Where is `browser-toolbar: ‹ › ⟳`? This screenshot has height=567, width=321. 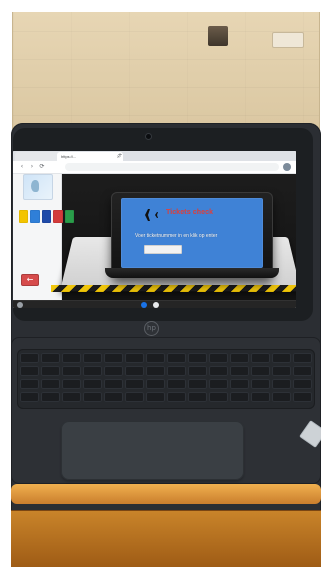 browser-toolbar: ‹ › ⟳ is located at coordinates (154, 167).